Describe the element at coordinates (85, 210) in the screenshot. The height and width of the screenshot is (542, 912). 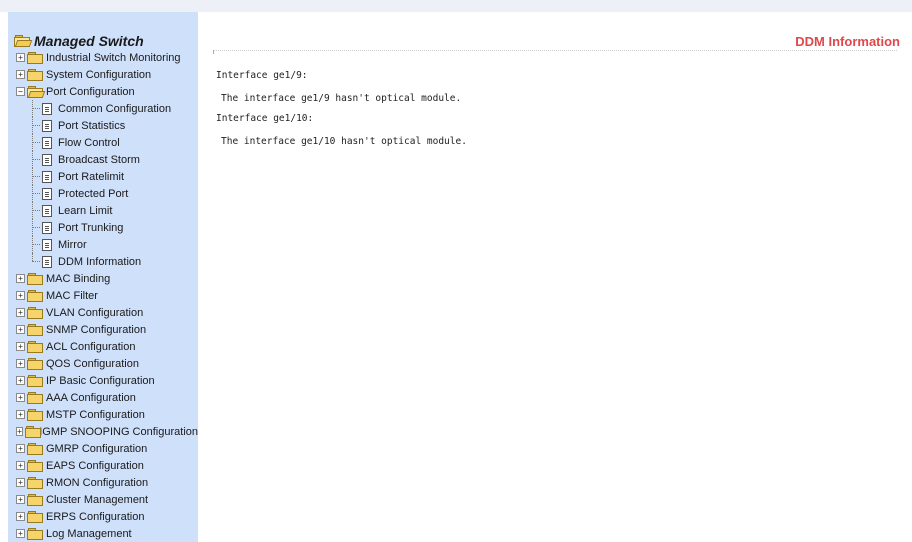
I see `sidebar-subitem-label: Learn Limit` at that location.